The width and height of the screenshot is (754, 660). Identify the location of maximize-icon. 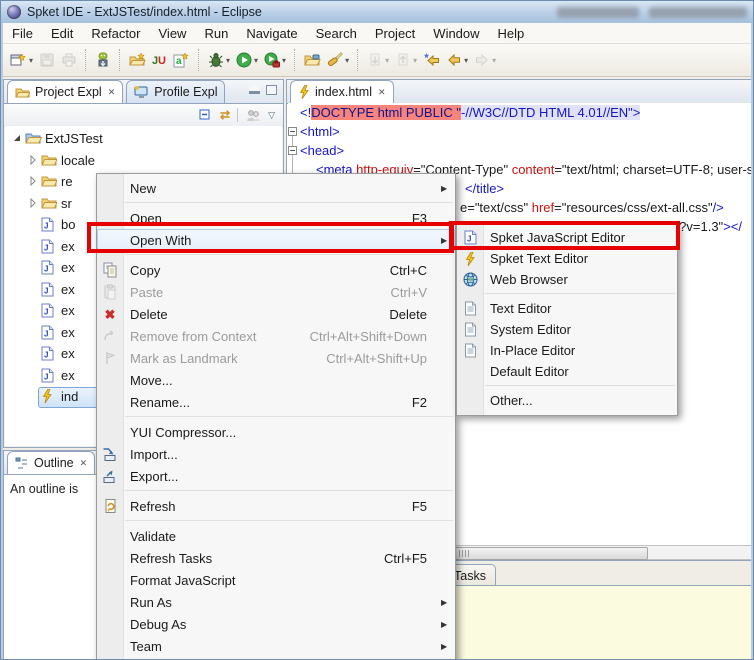
(271, 90).